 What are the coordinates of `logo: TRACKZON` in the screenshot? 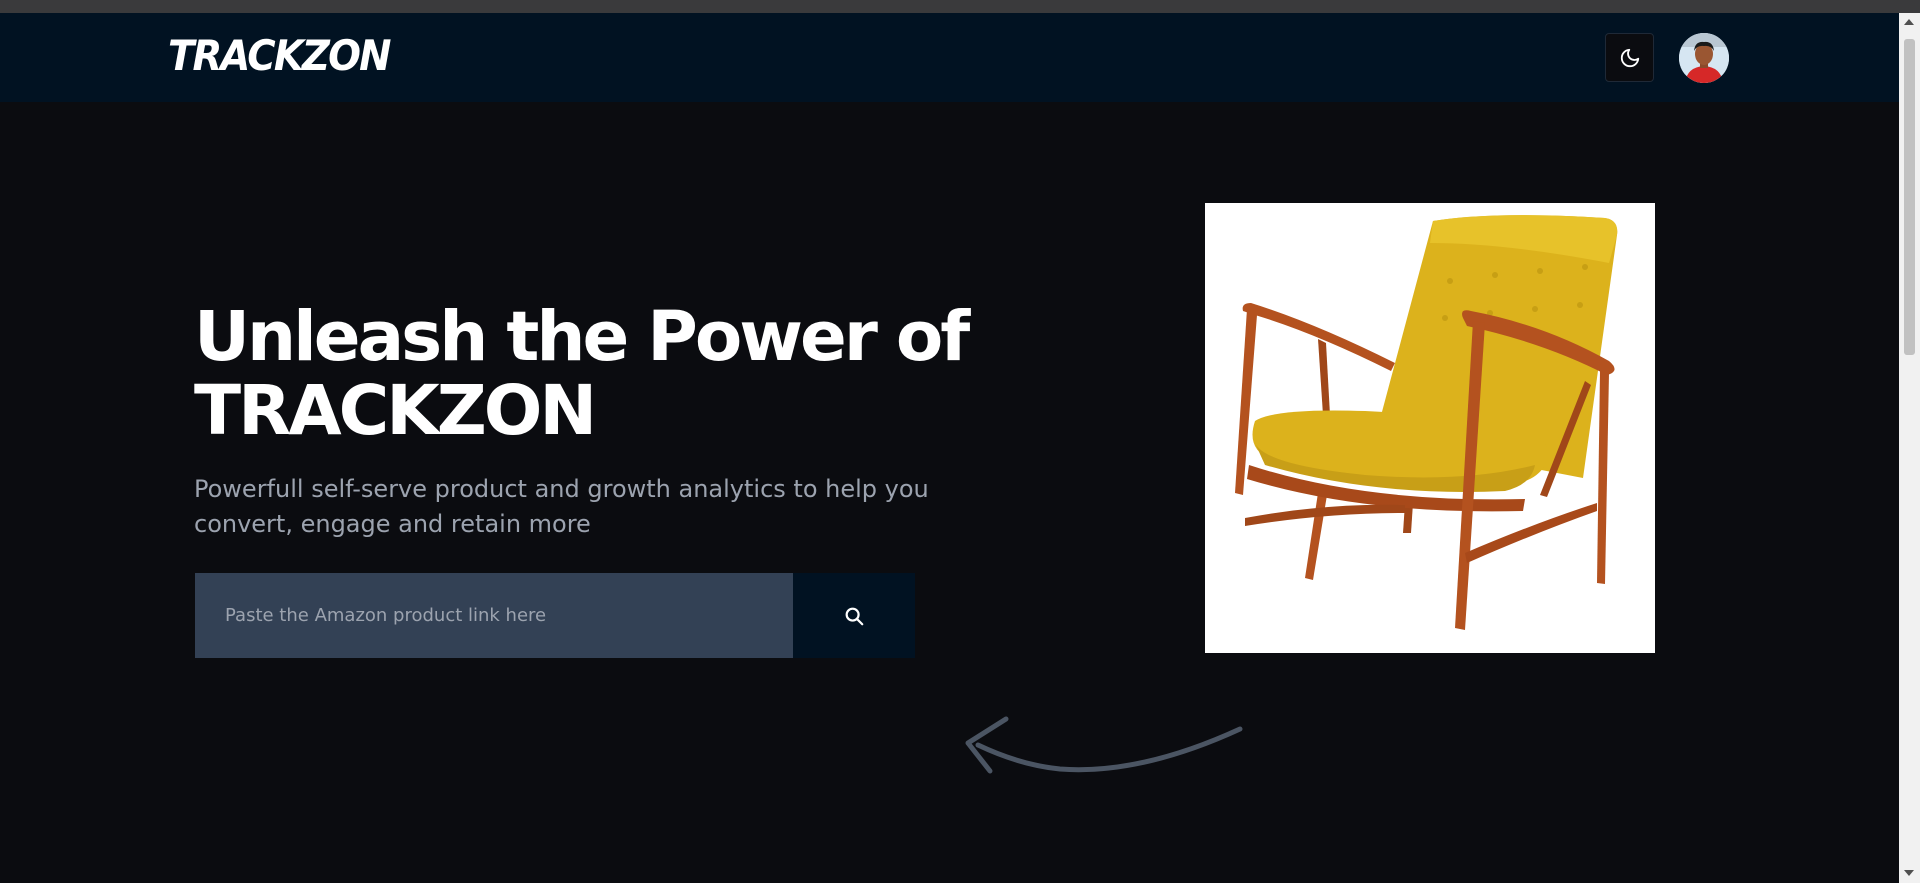 It's located at (279, 56).